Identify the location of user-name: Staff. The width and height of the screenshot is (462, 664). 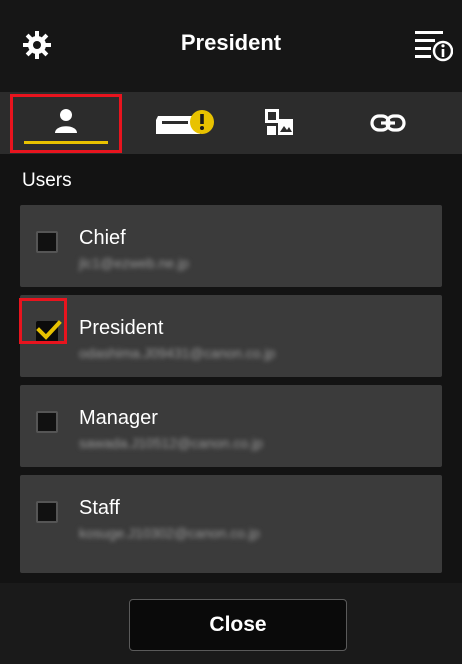
(99, 508).